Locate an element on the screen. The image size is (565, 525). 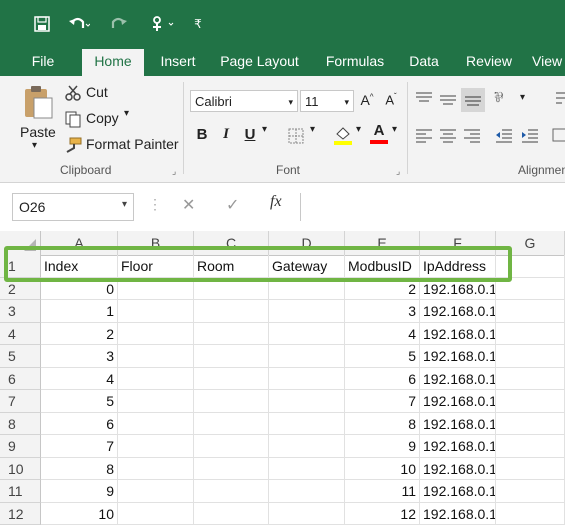
enter-formula-icon: ✓ is located at coordinates (232, 205).